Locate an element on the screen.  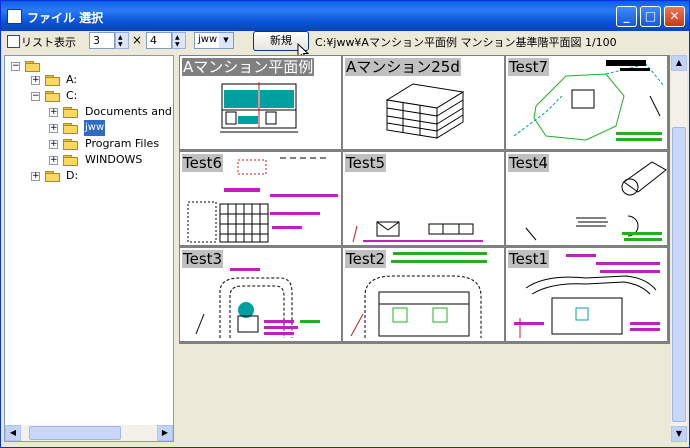
maximize-icon: □ is located at coordinates (650, 16).